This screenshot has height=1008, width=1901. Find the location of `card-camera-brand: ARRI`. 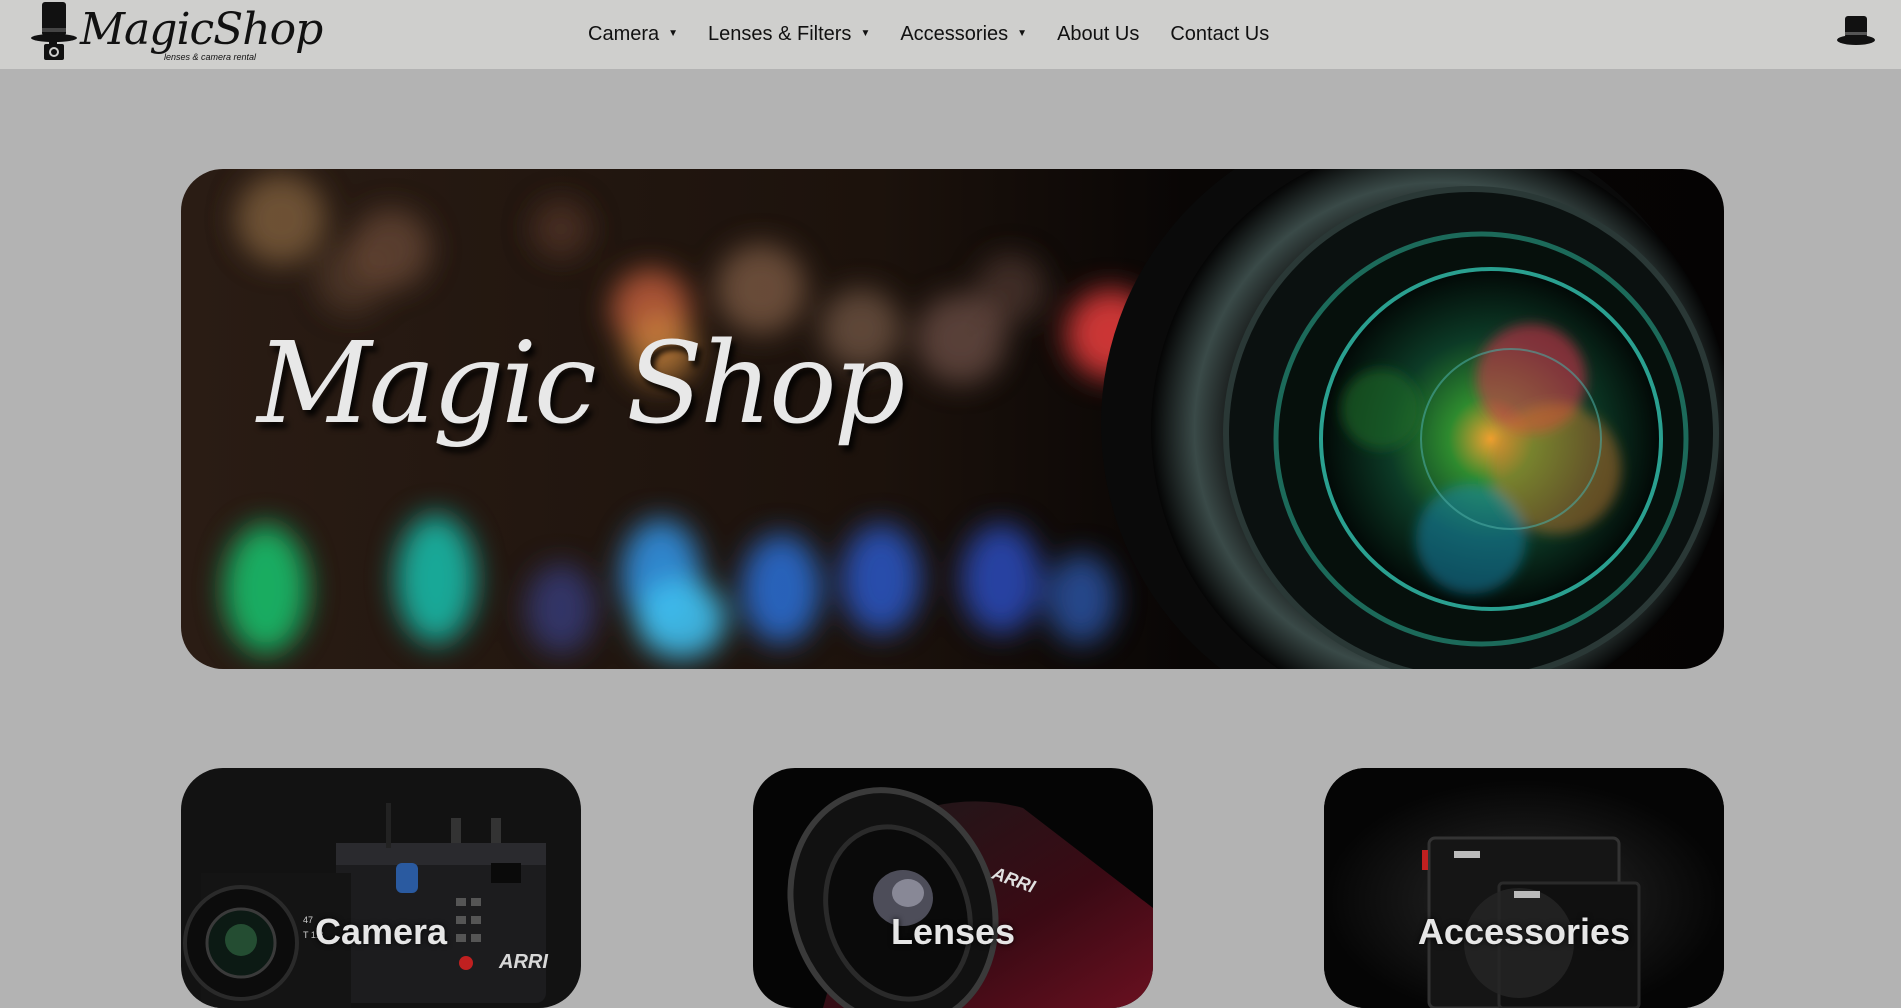

card-camera-brand: ARRI is located at coordinates (523, 962).